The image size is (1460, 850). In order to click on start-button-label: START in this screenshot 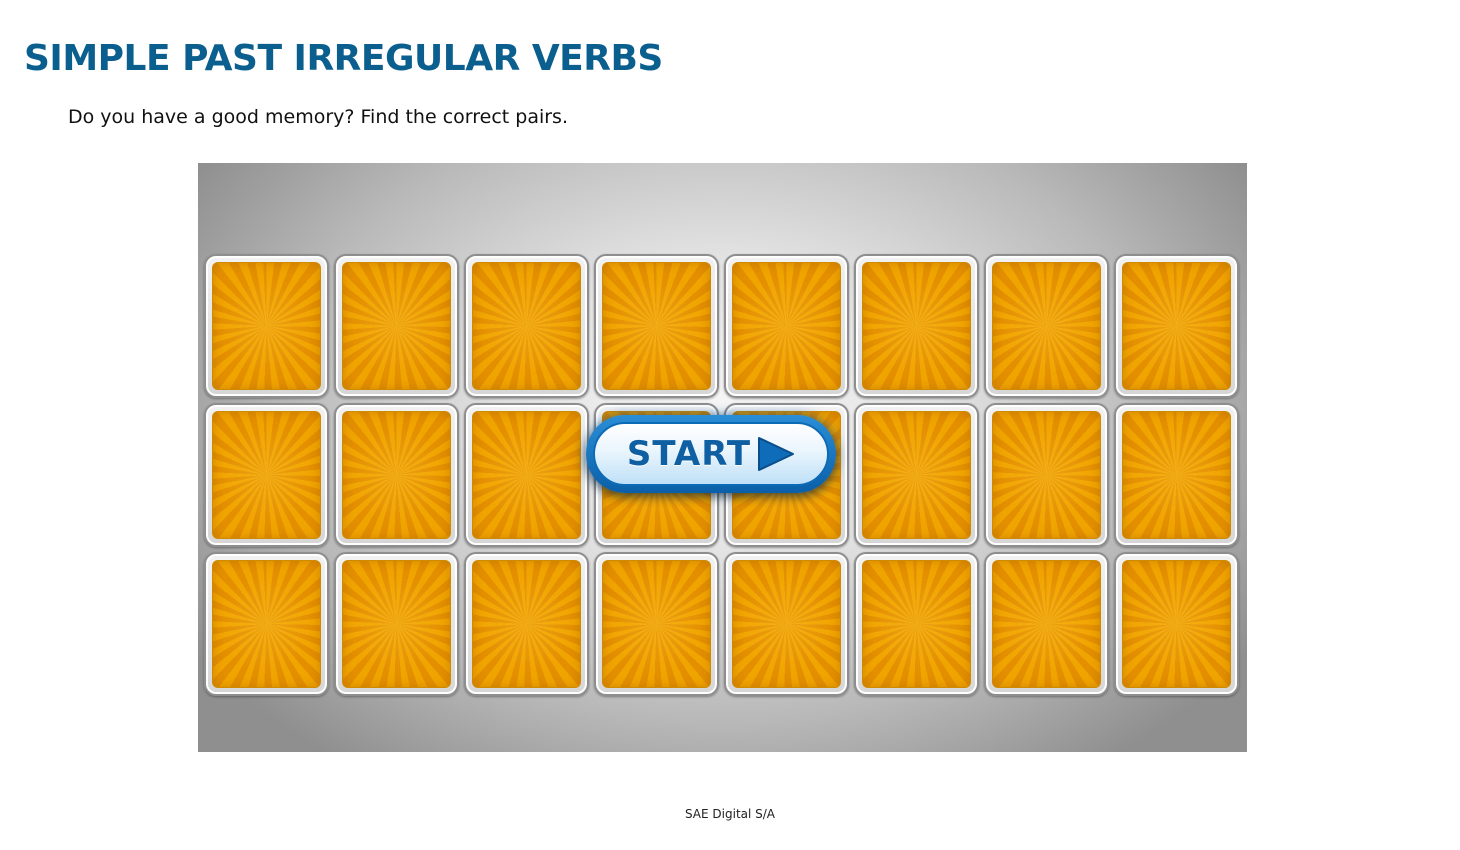, I will do `click(689, 454)`.